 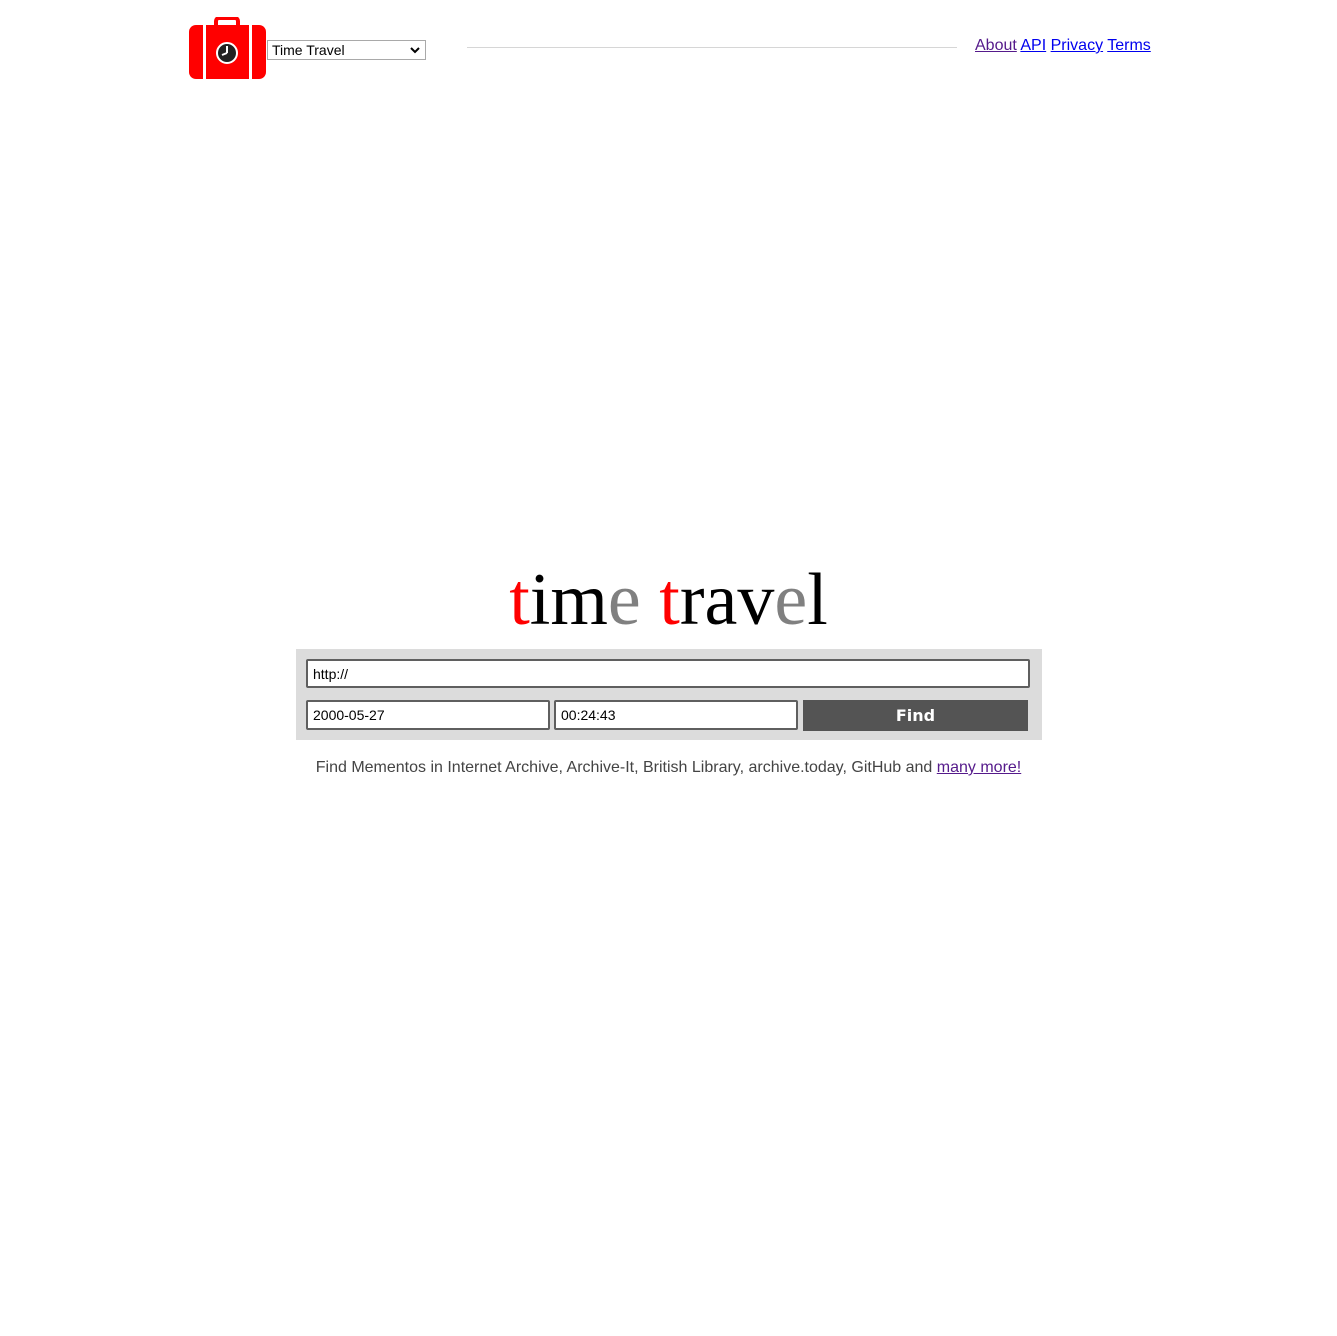 I want to click on many-more-link: many more!, so click(x=979, y=767).